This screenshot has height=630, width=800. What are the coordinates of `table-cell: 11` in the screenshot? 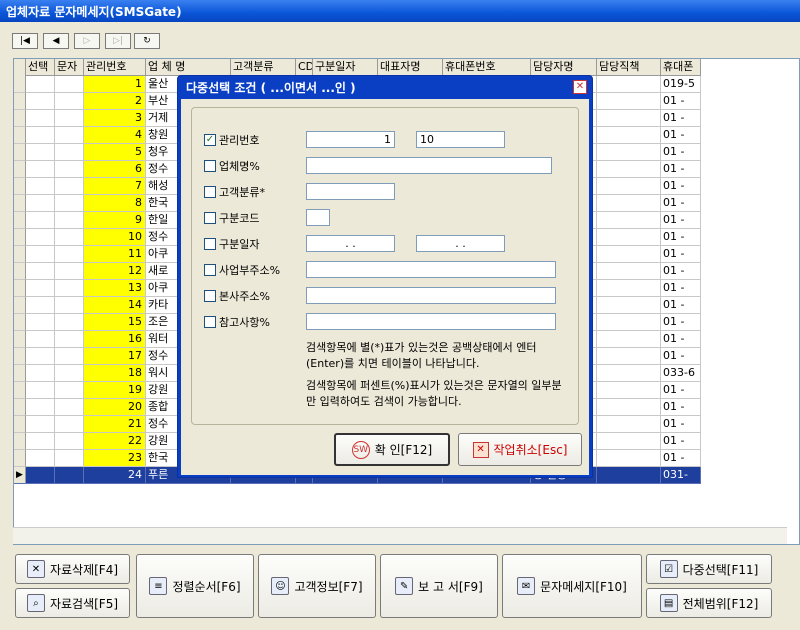 It's located at (115, 254).